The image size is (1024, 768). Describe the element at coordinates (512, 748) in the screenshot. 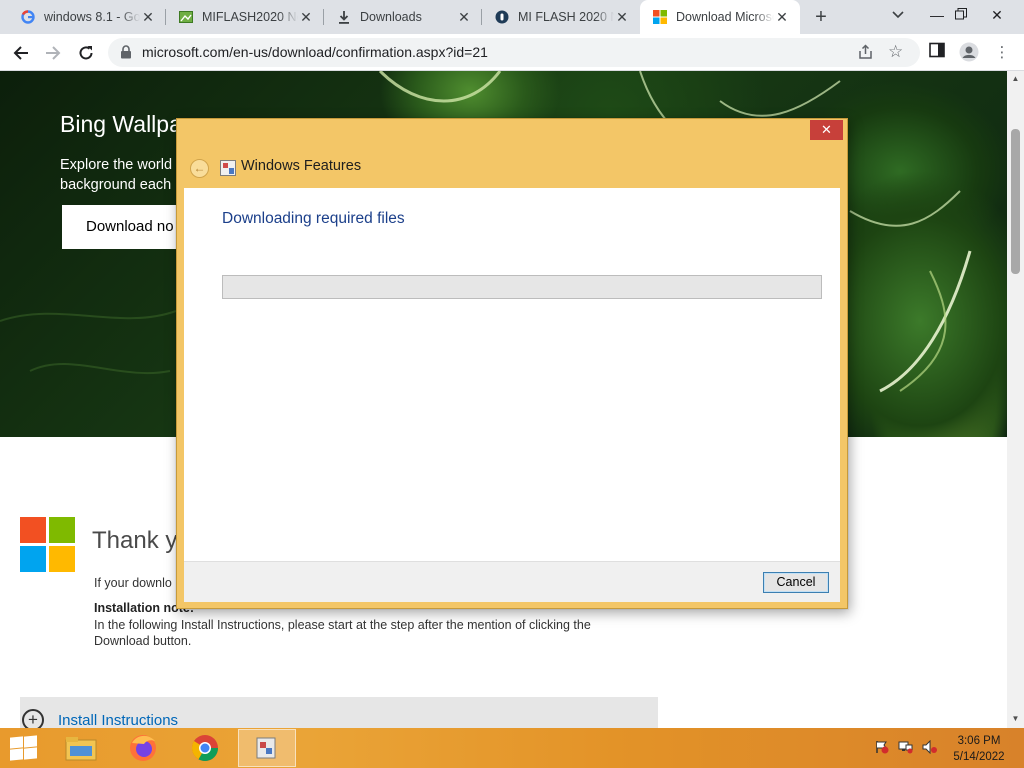

I see `windows-taskbar: 3:06 PM 5/14/2022` at that location.